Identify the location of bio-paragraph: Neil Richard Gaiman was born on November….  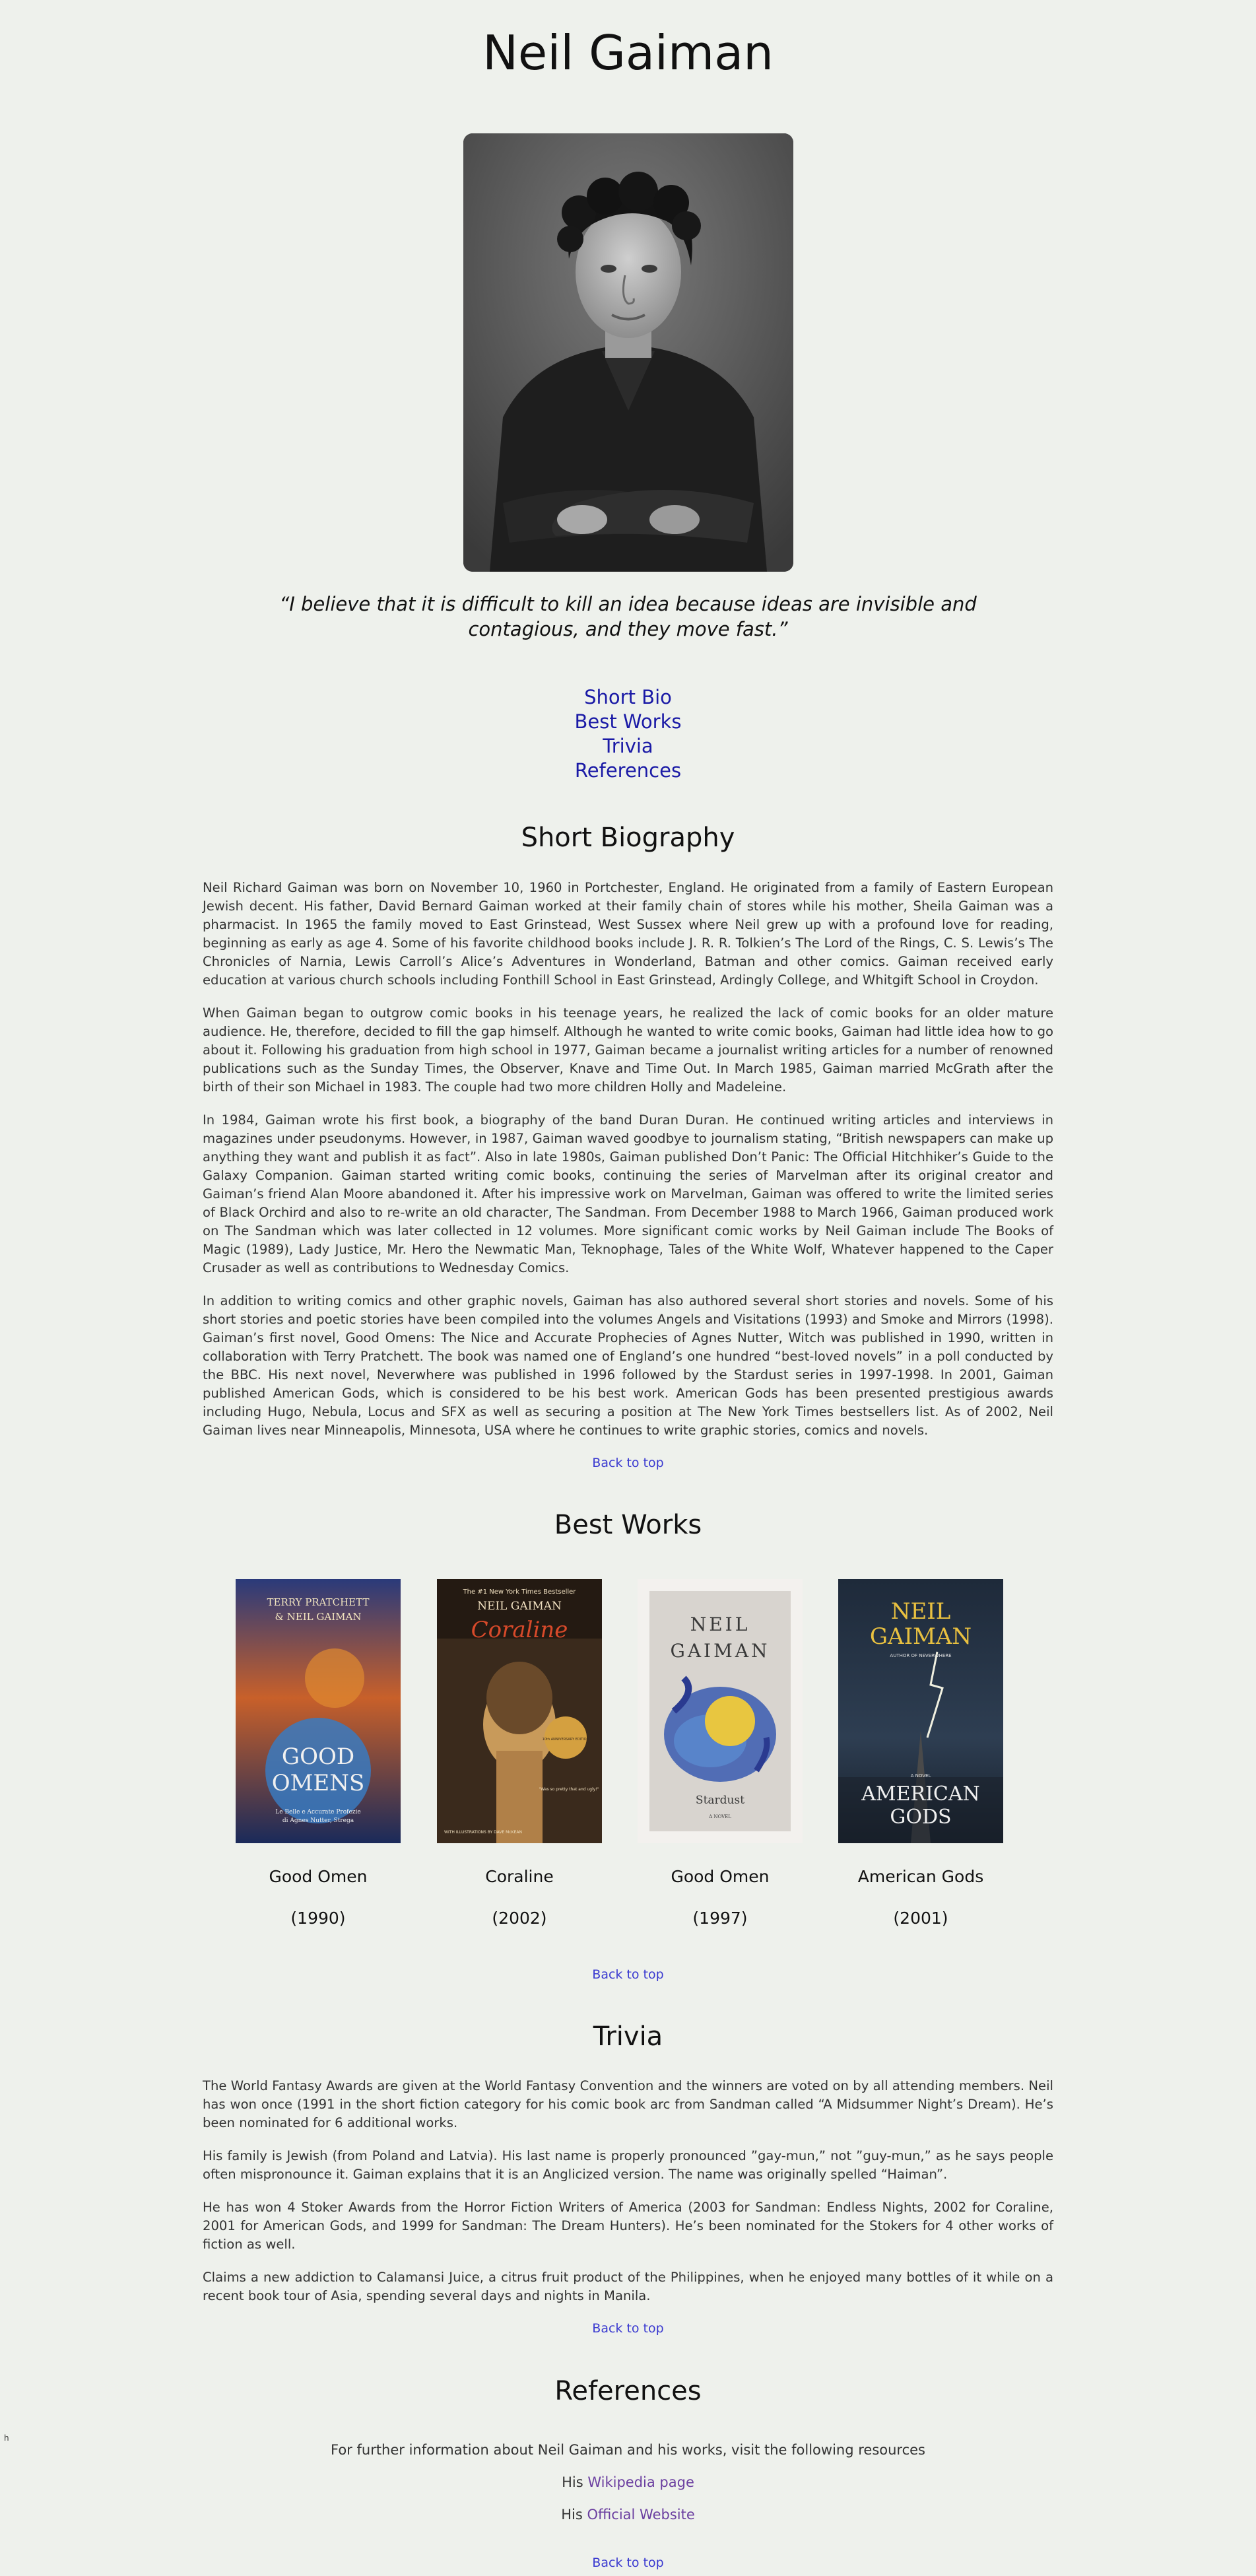
(628, 934).